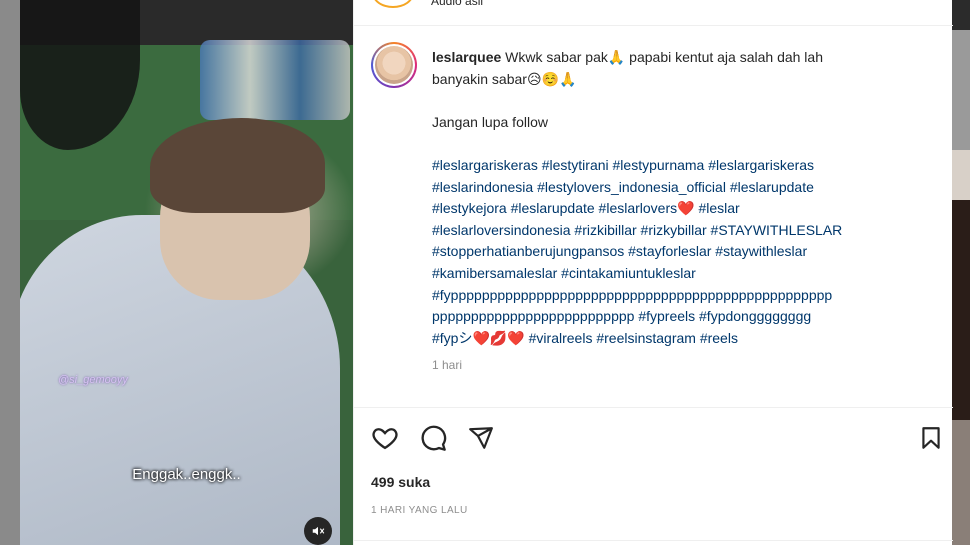 Image resolution: width=970 pixels, height=545 pixels. What do you see at coordinates (186, 474) in the screenshot?
I see `video-subtitle: Enggak..enggk..` at bounding box center [186, 474].